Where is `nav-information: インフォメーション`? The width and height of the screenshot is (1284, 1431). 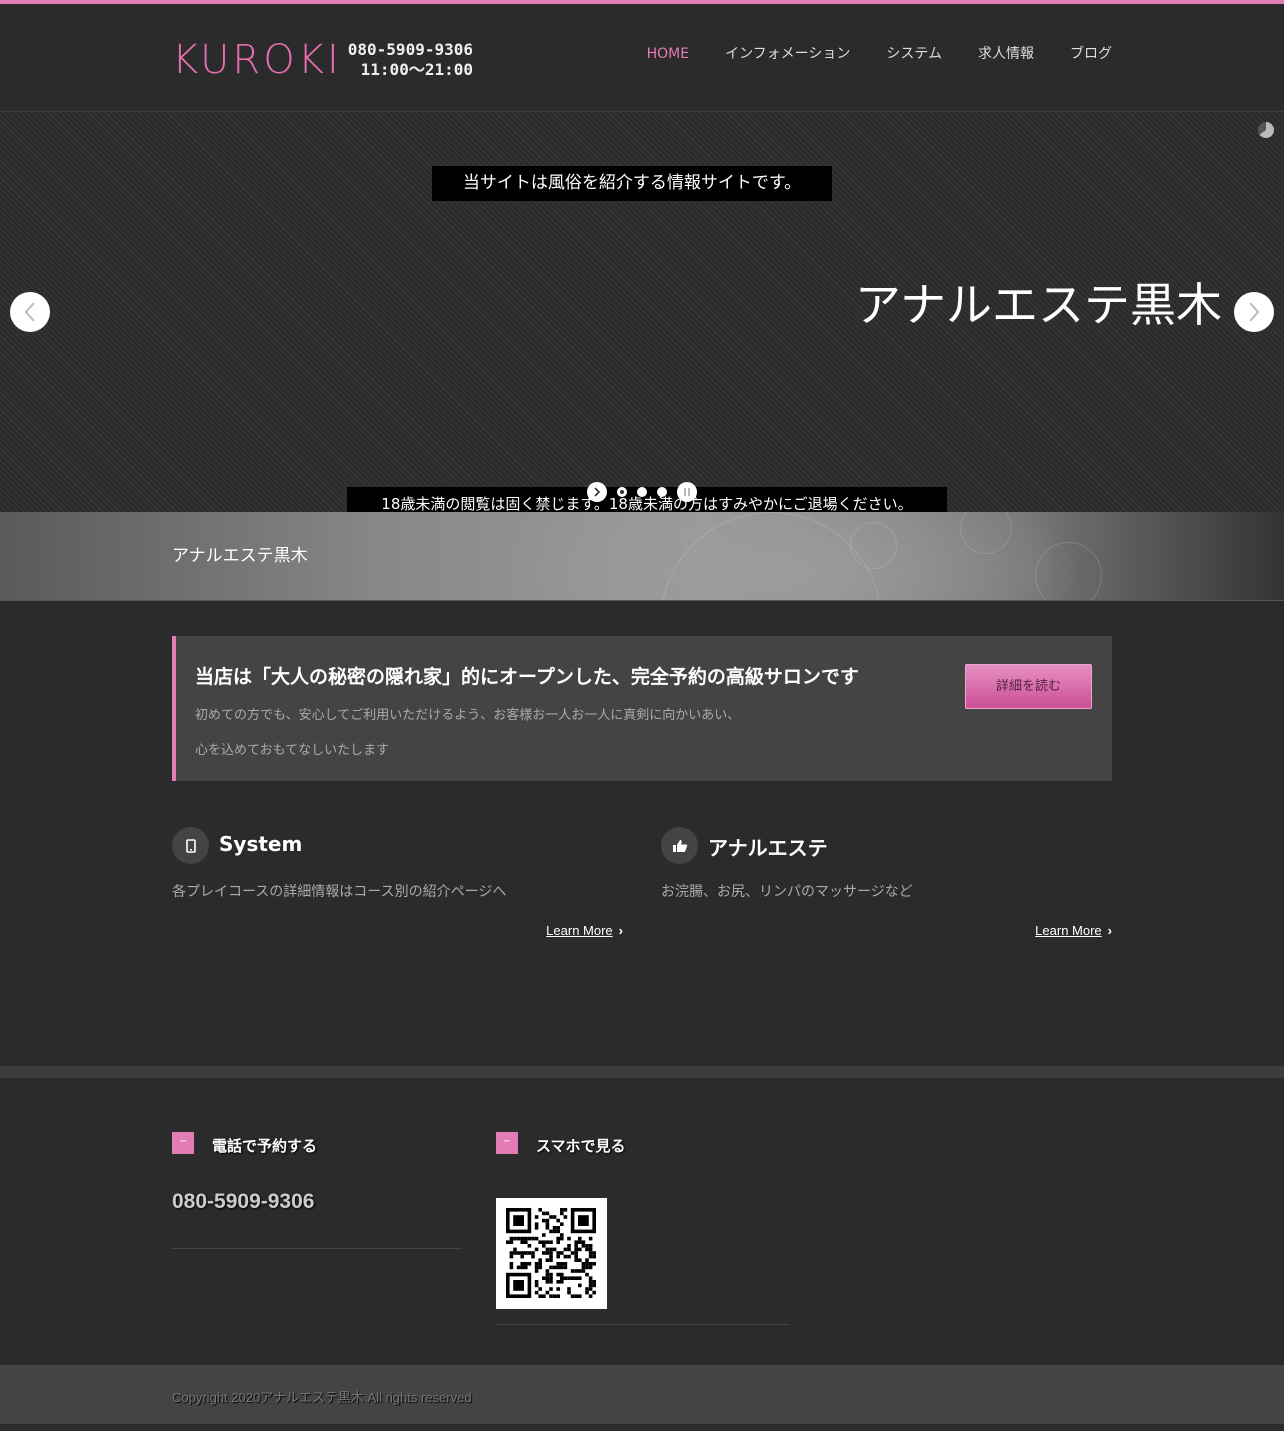 nav-information: インフォメーション is located at coordinates (787, 57).